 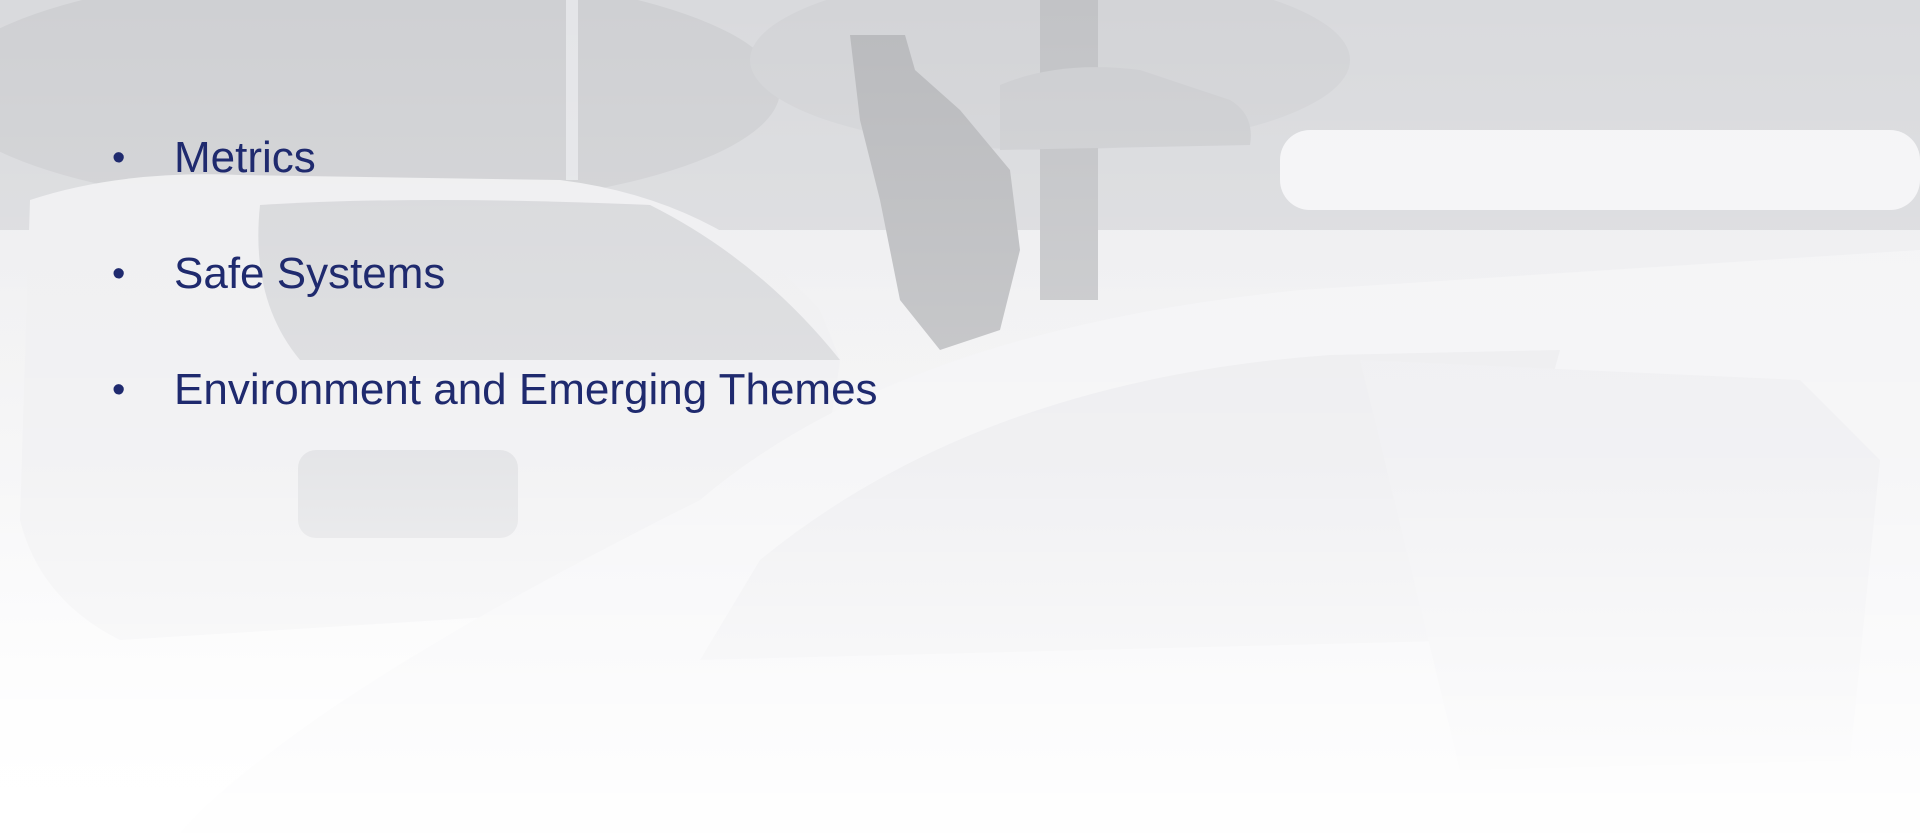 I want to click on bullet-item-metrics: • Metrics, so click(x=489, y=190).